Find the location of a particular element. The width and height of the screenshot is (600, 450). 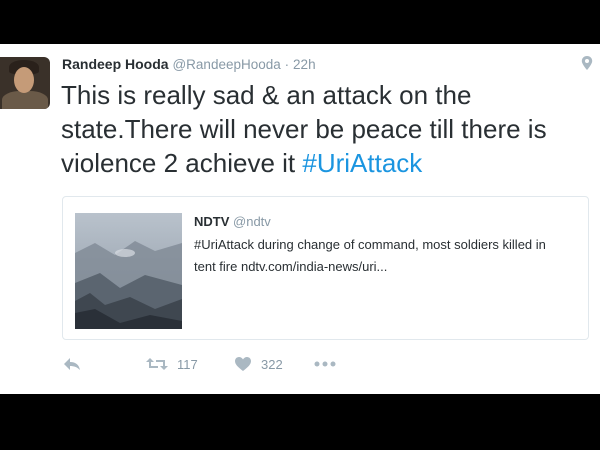

avatar is located at coordinates (25, 83).